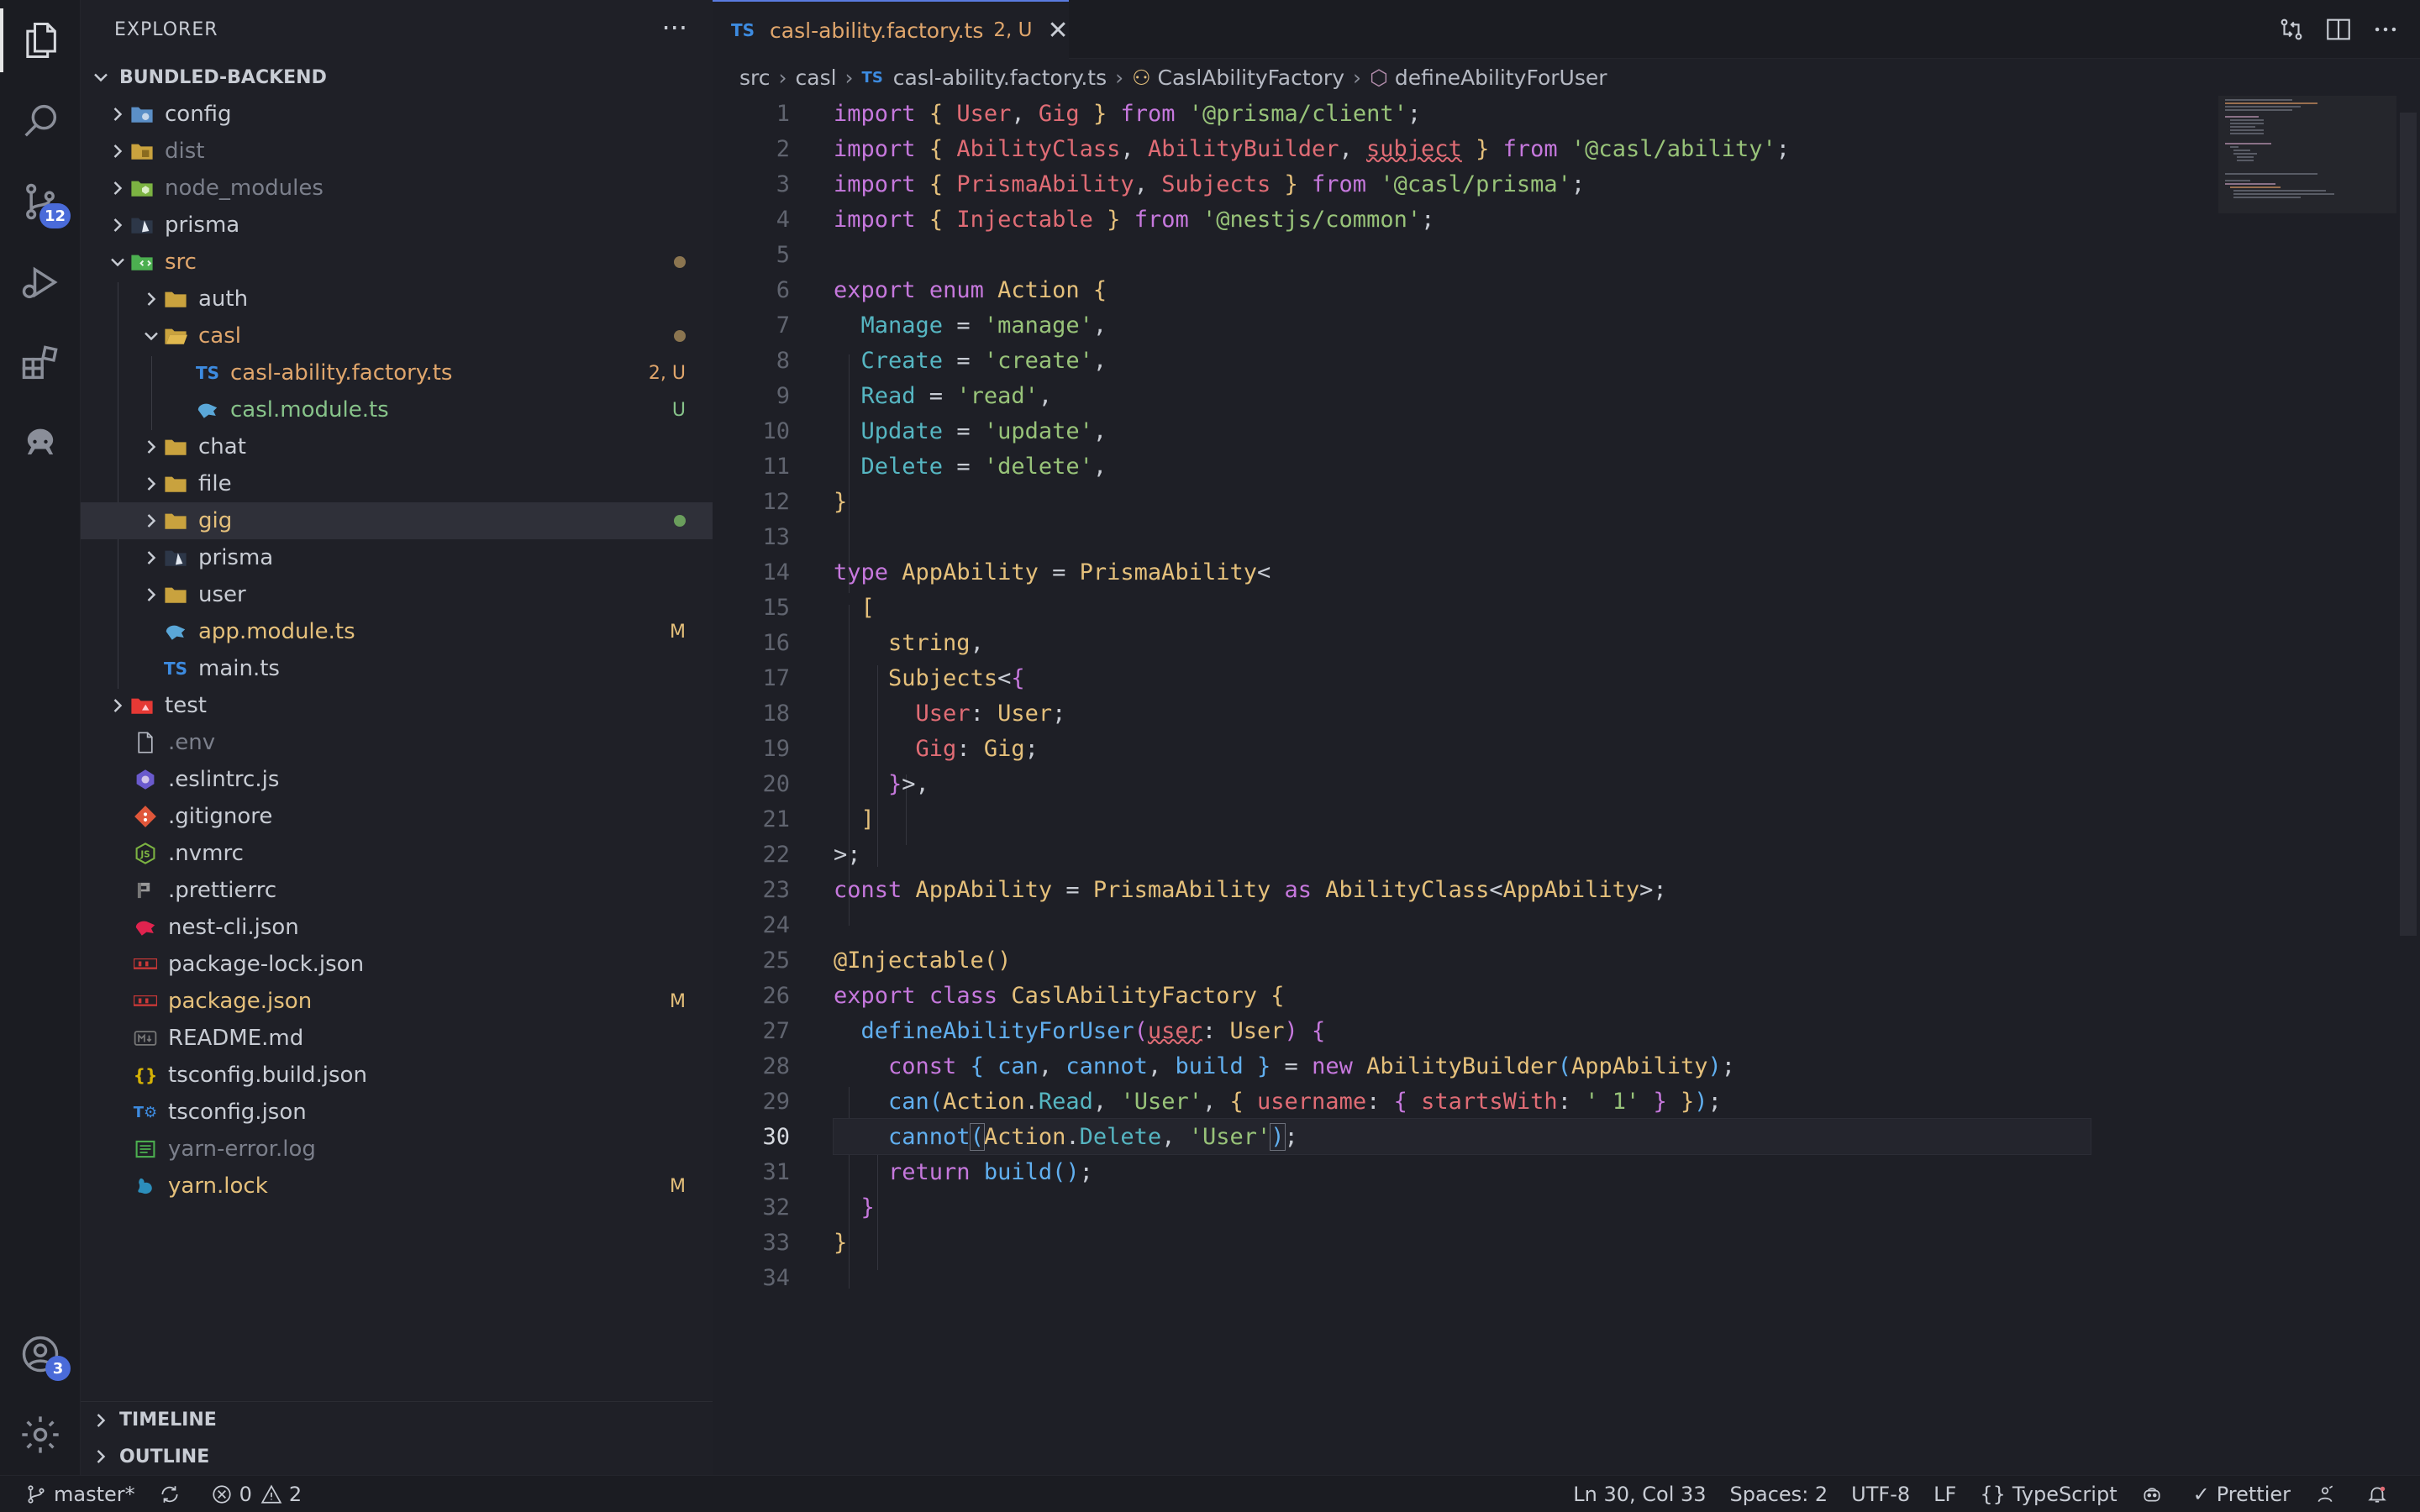  What do you see at coordinates (397, 151) in the screenshot?
I see `tree-item-dist: dist` at bounding box center [397, 151].